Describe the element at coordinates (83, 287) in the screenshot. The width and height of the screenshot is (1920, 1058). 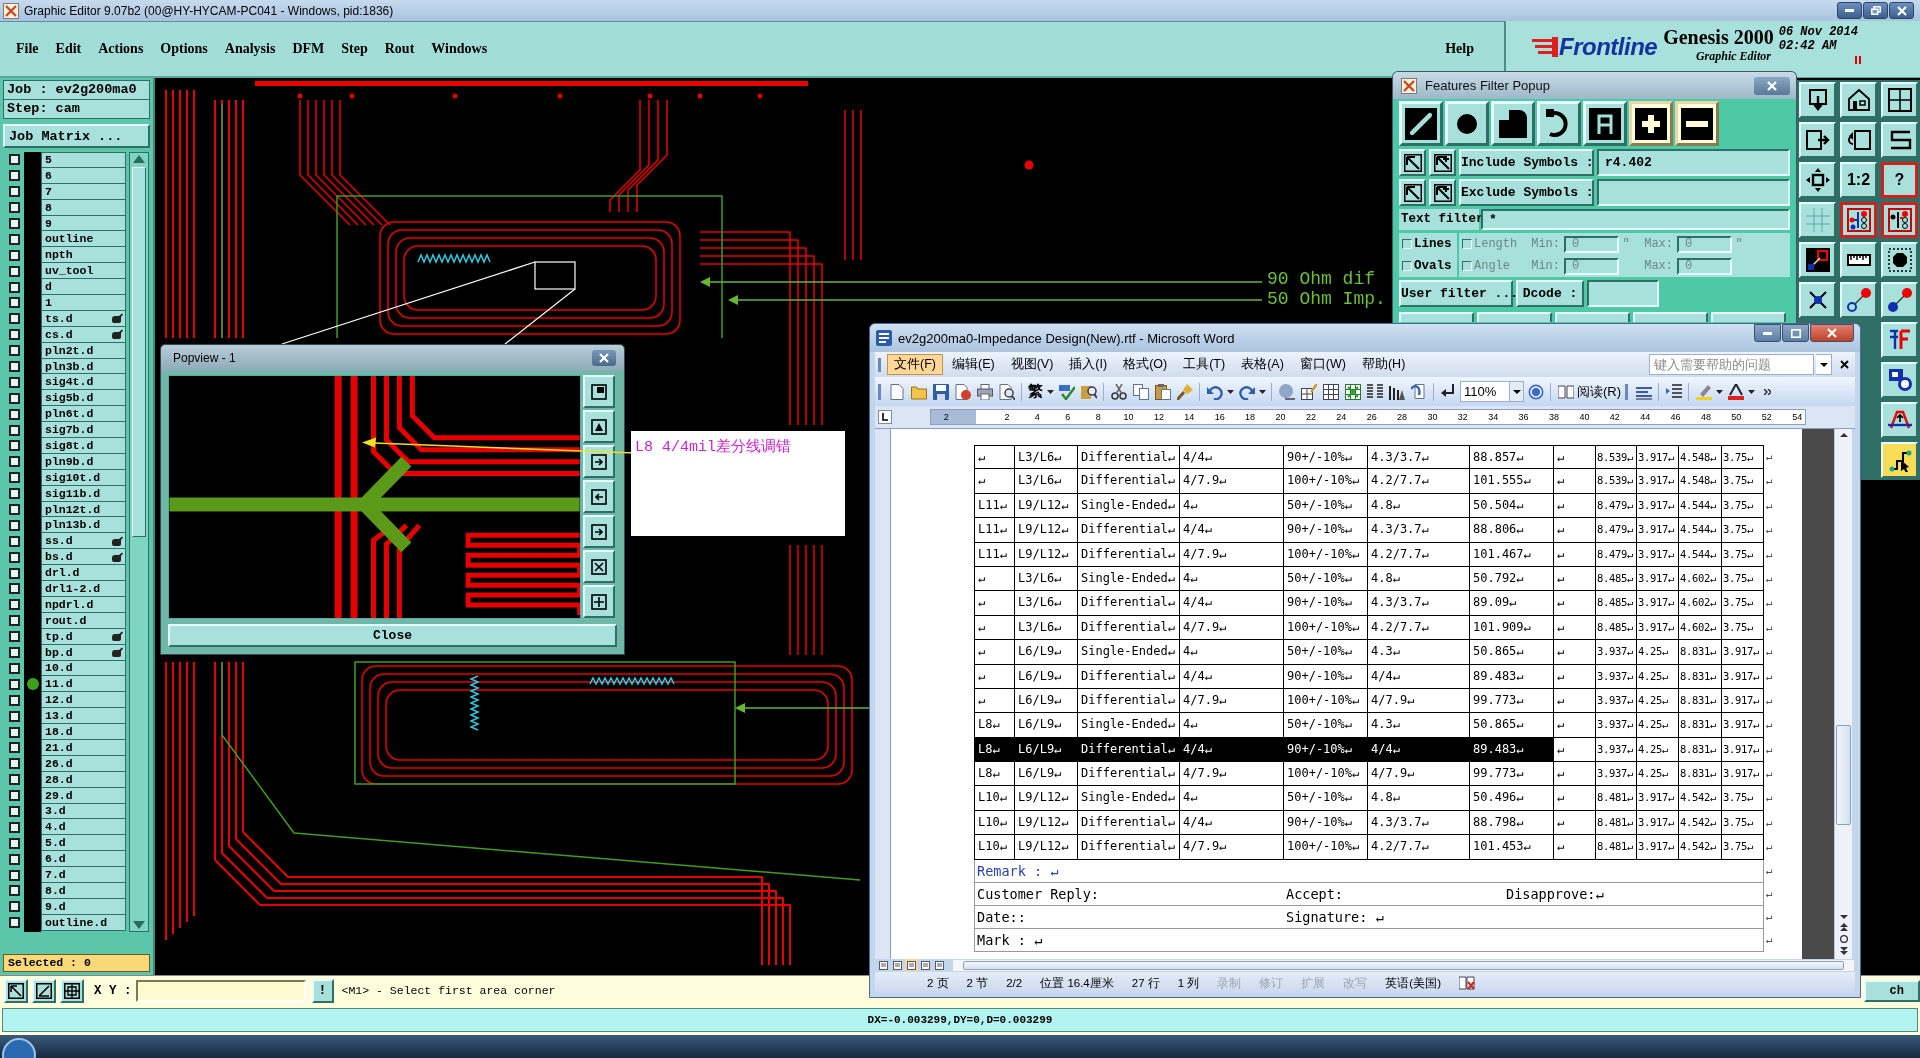
I see `layer-name: d` at that location.